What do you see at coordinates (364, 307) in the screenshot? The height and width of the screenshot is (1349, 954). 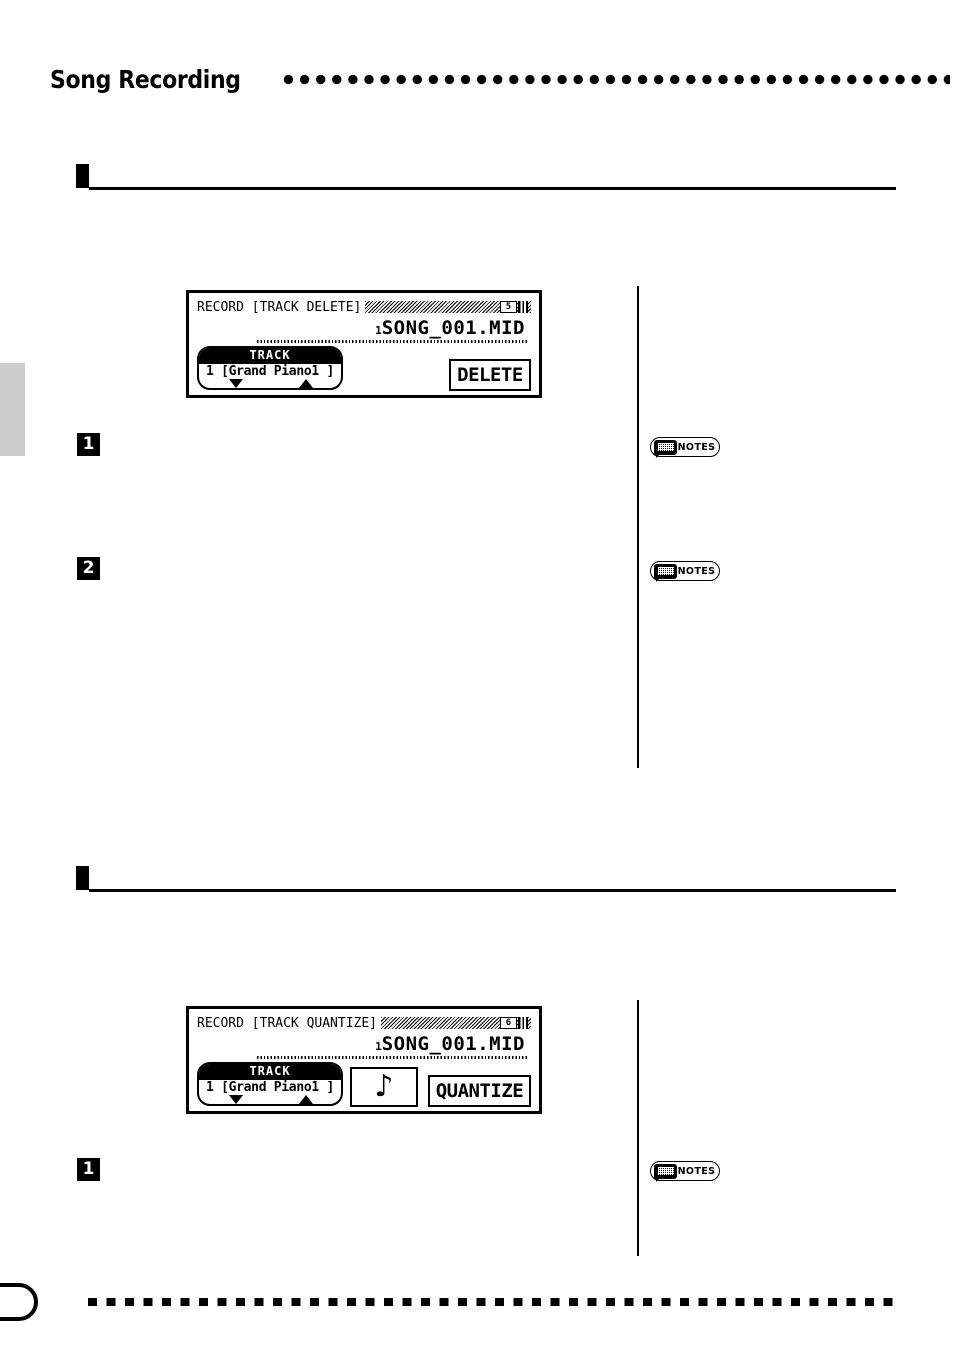 I see `lcd-title-row: RECORD [TRACK DELETE] 5` at bounding box center [364, 307].